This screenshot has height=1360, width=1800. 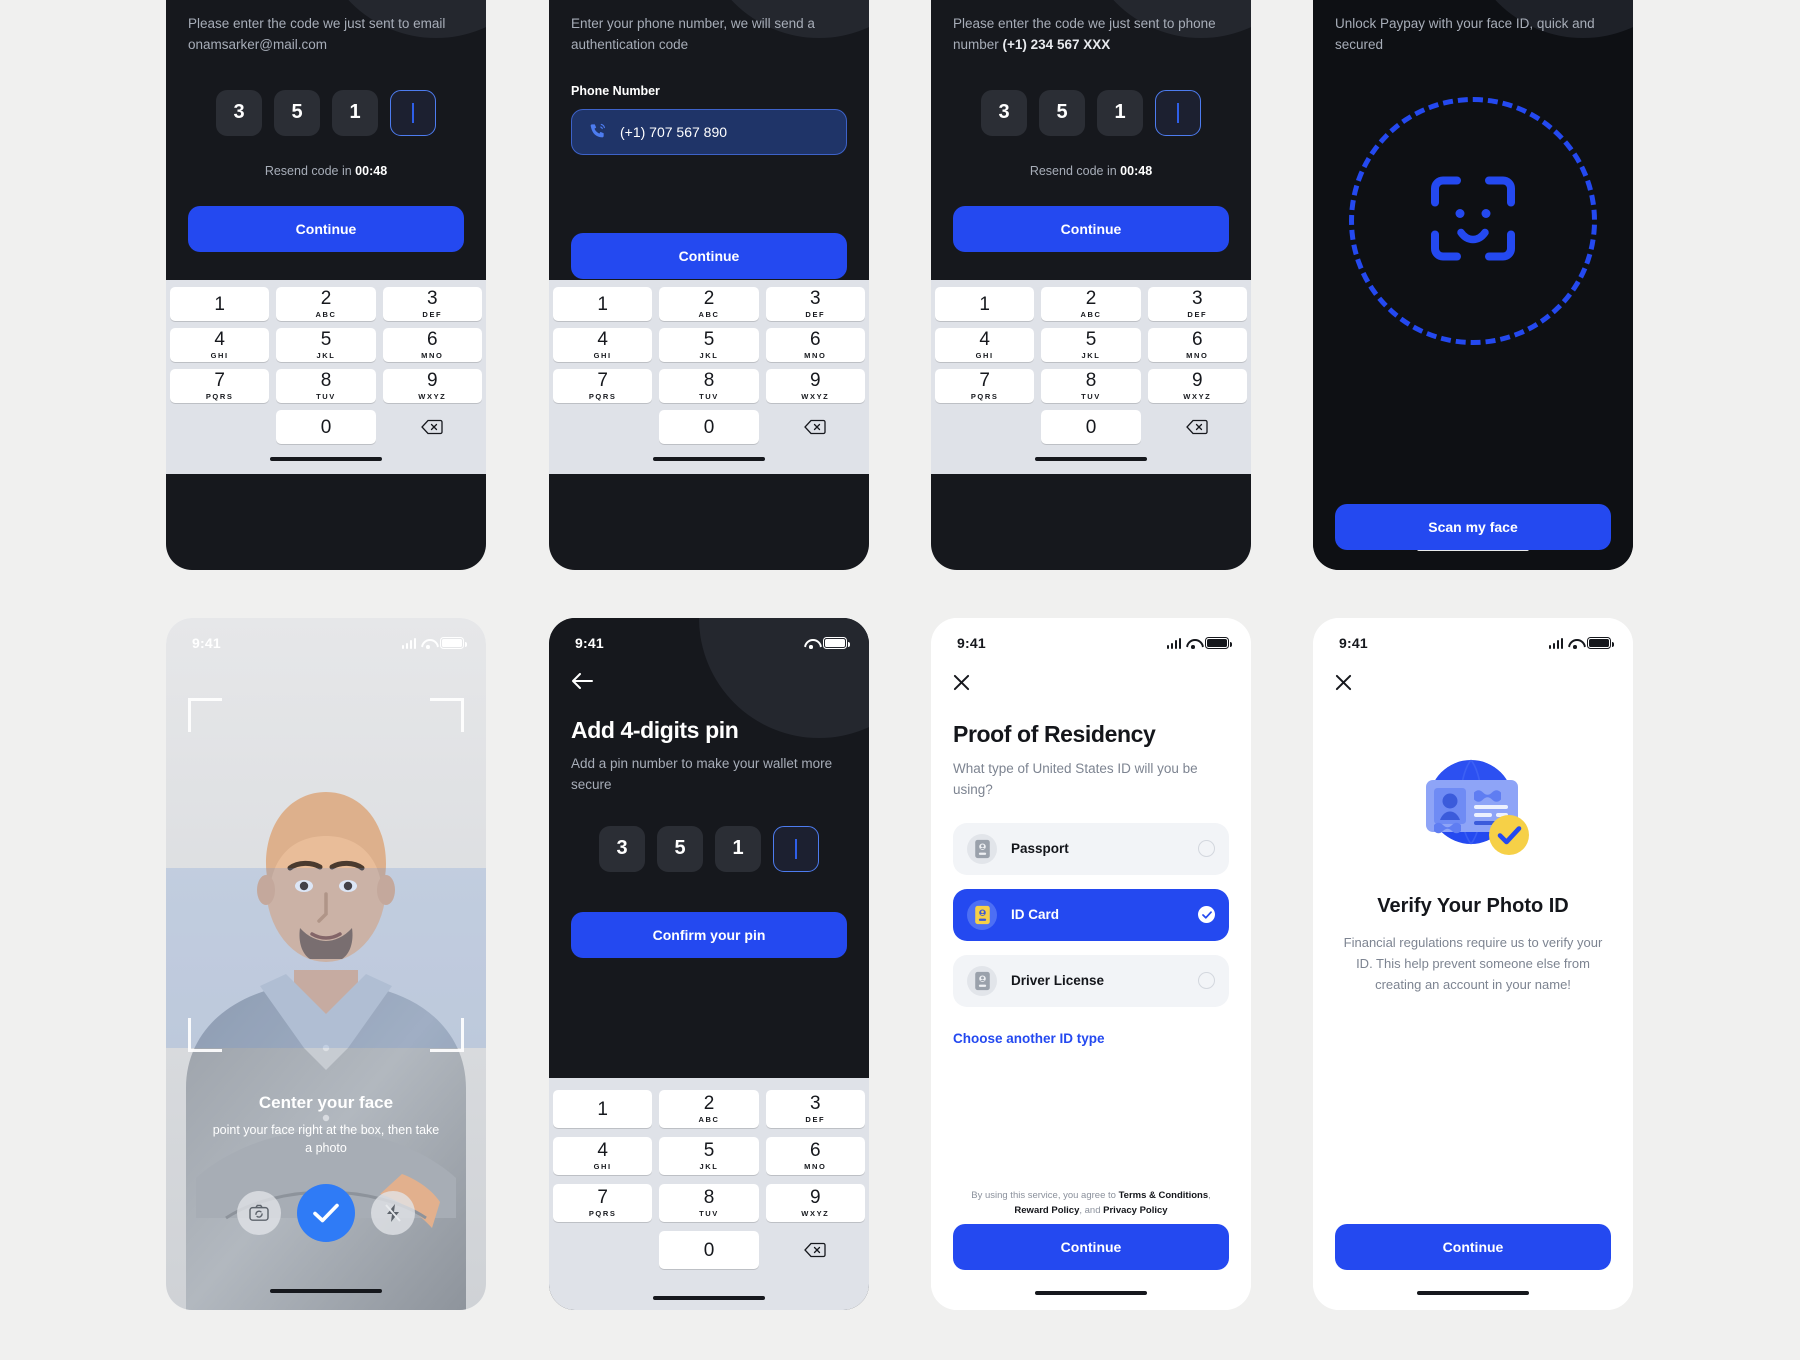 I want to click on option-passport: Passport, so click(x=1091, y=848).